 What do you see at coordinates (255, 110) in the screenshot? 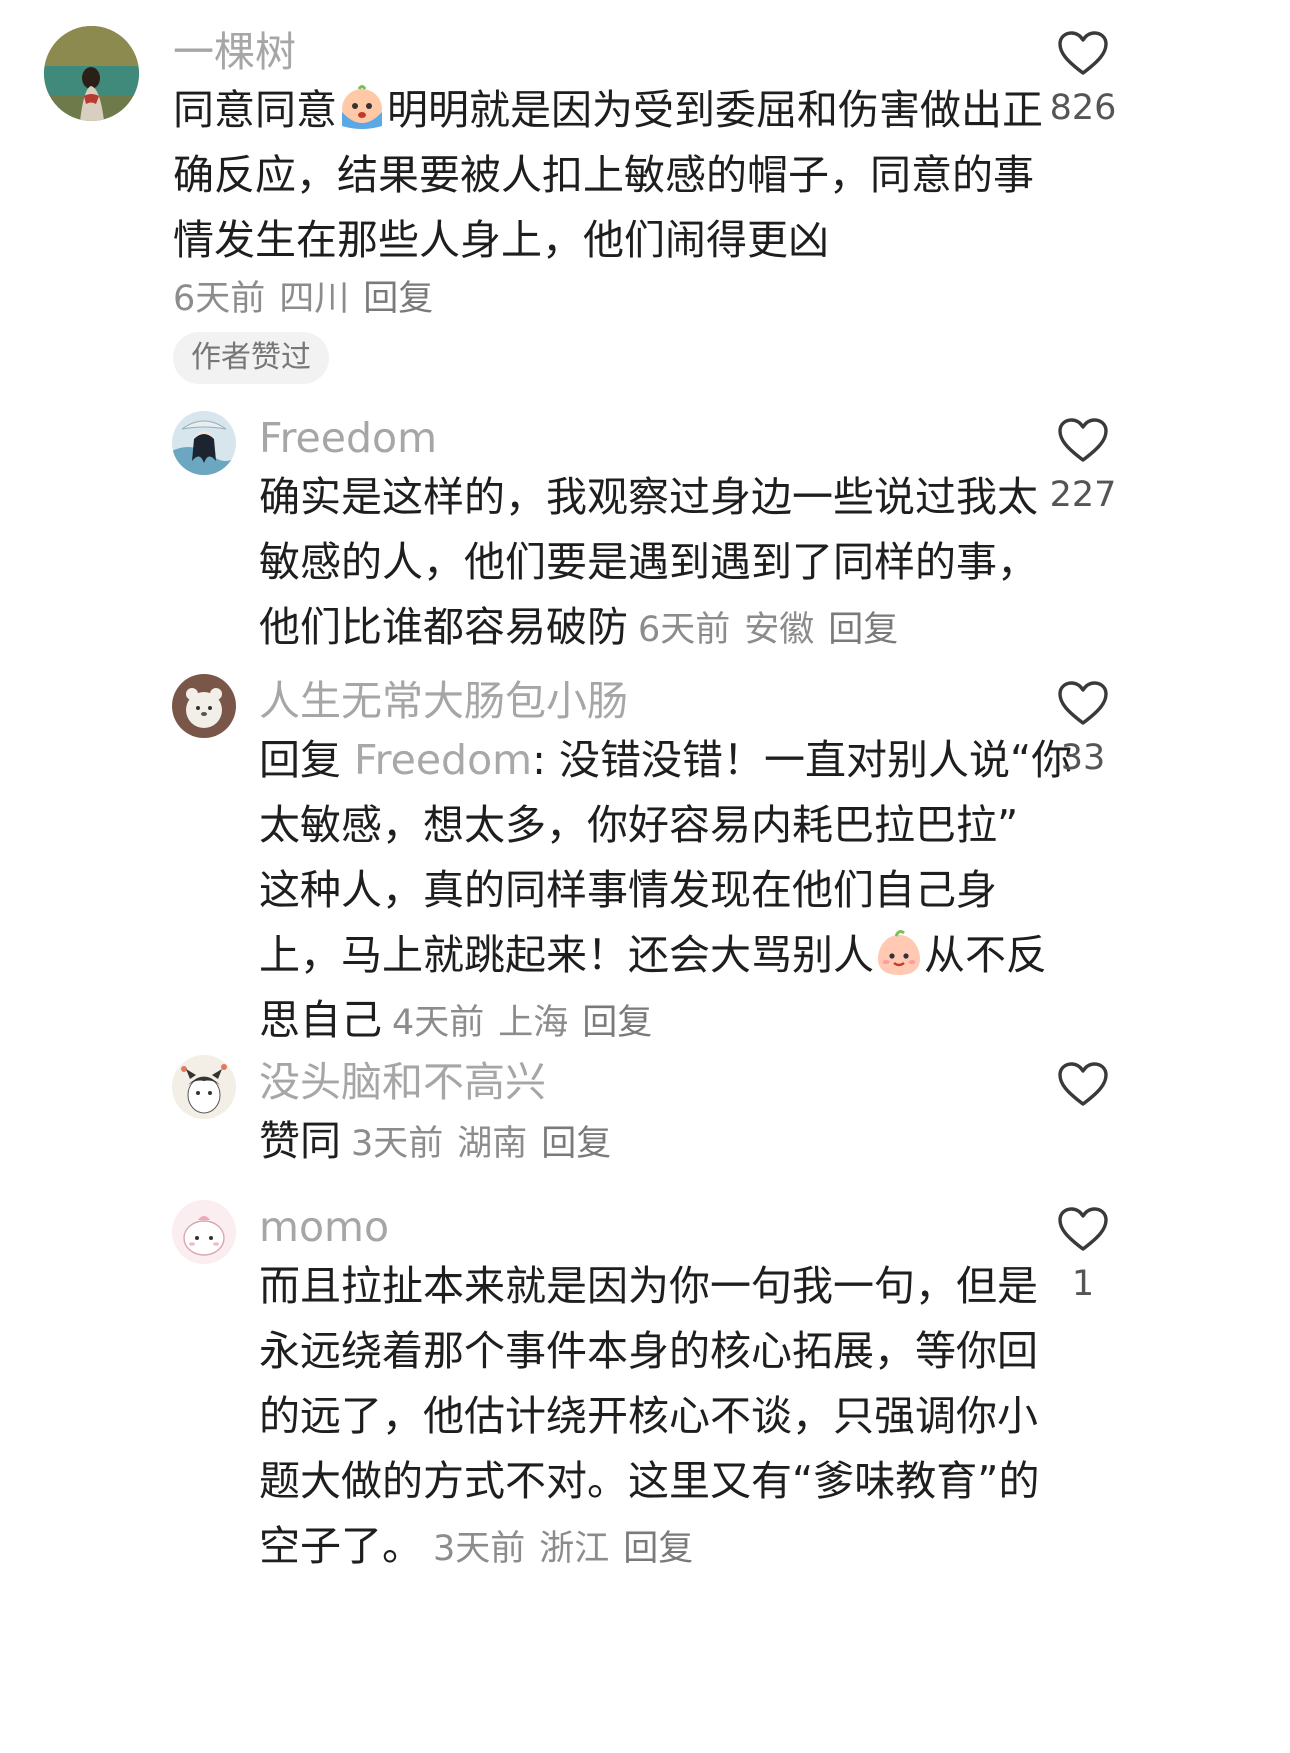
I see `comment-text-segment: 同意同意` at bounding box center [255, 110].